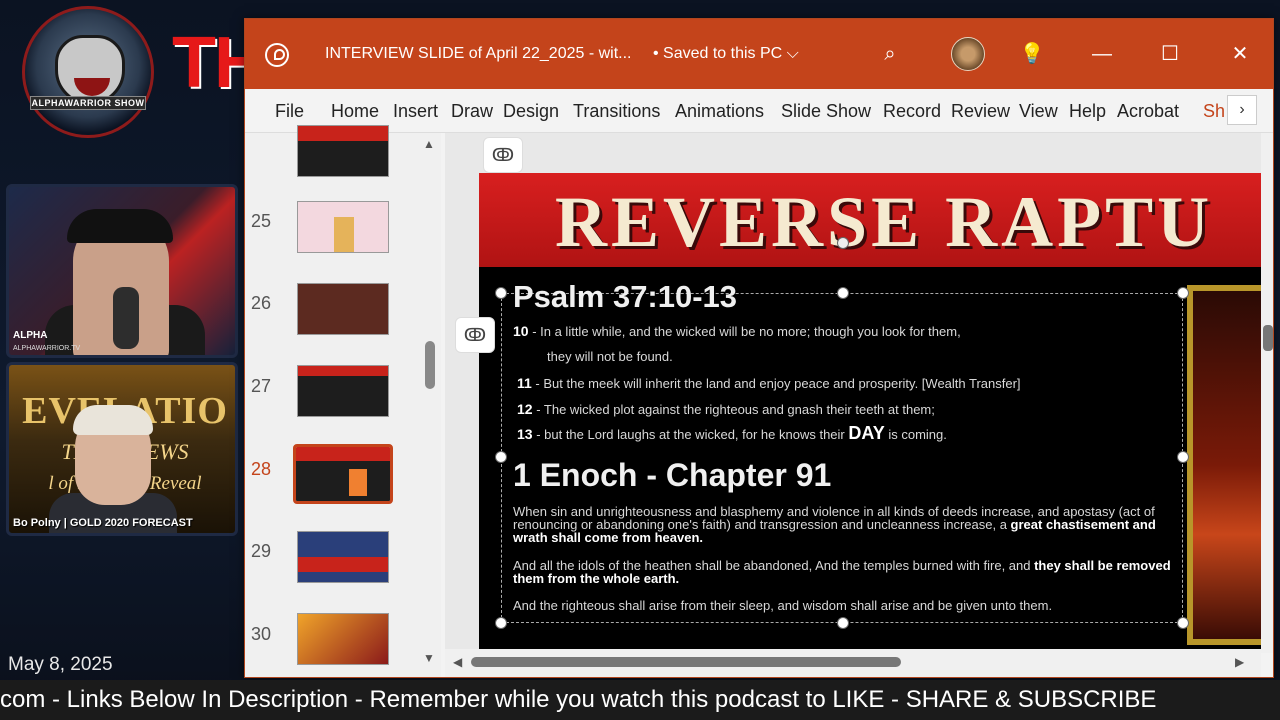 This screenshot has height=720, width=1280. What do you see at coordinates (884, 222) in the screenshot?
I see `banner-title: REVERSE RAPTU` at bounding box center [884, 222].